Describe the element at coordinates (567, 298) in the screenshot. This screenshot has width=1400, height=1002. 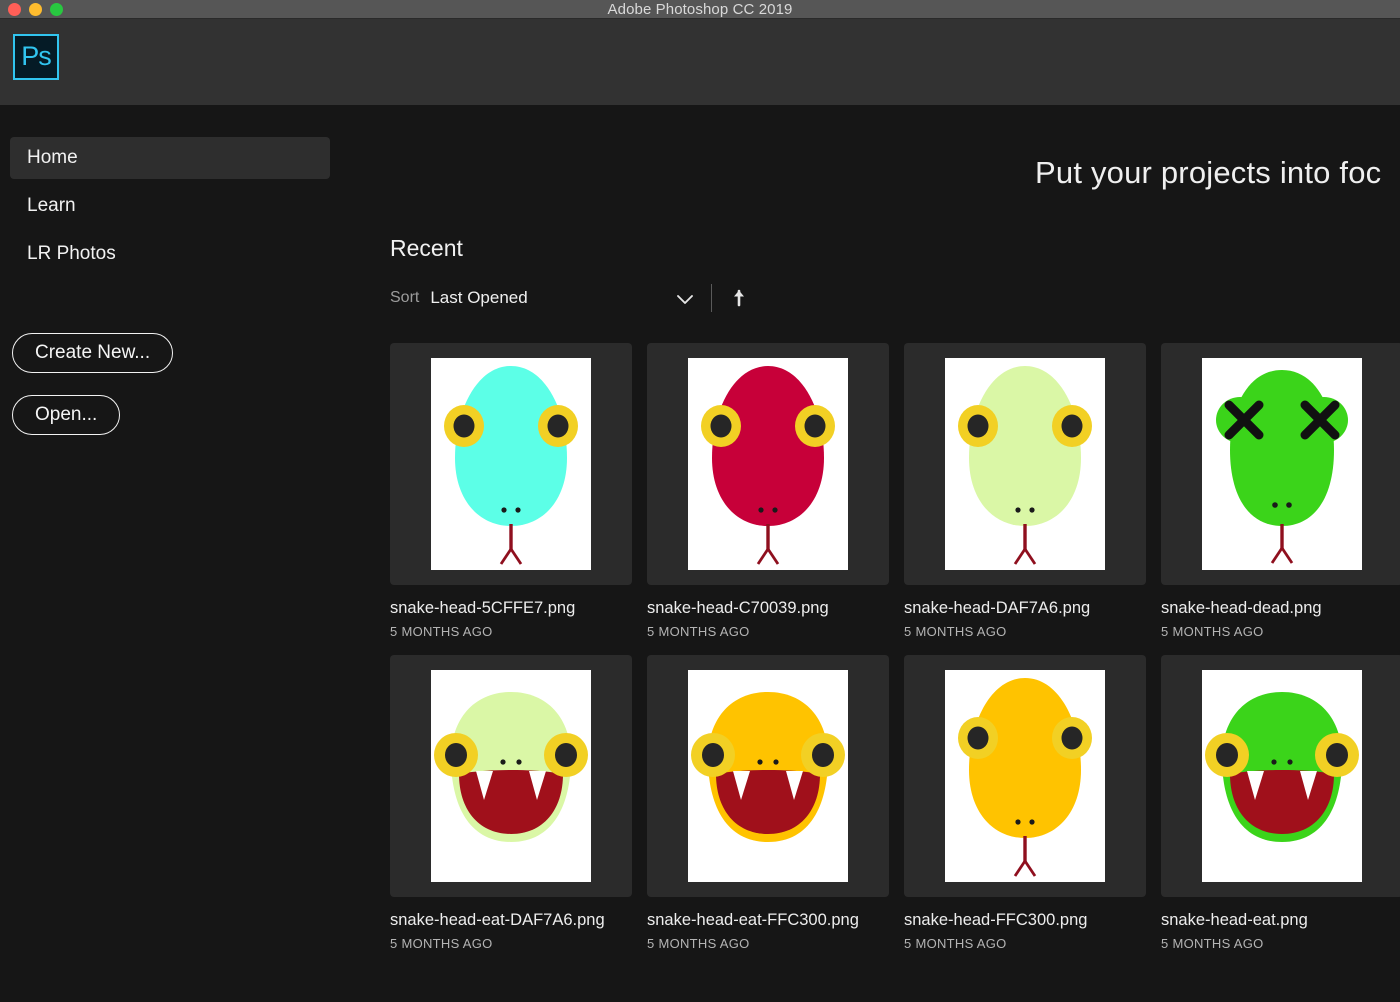
I see `sort-controls: Sort Last Opened` at that location.